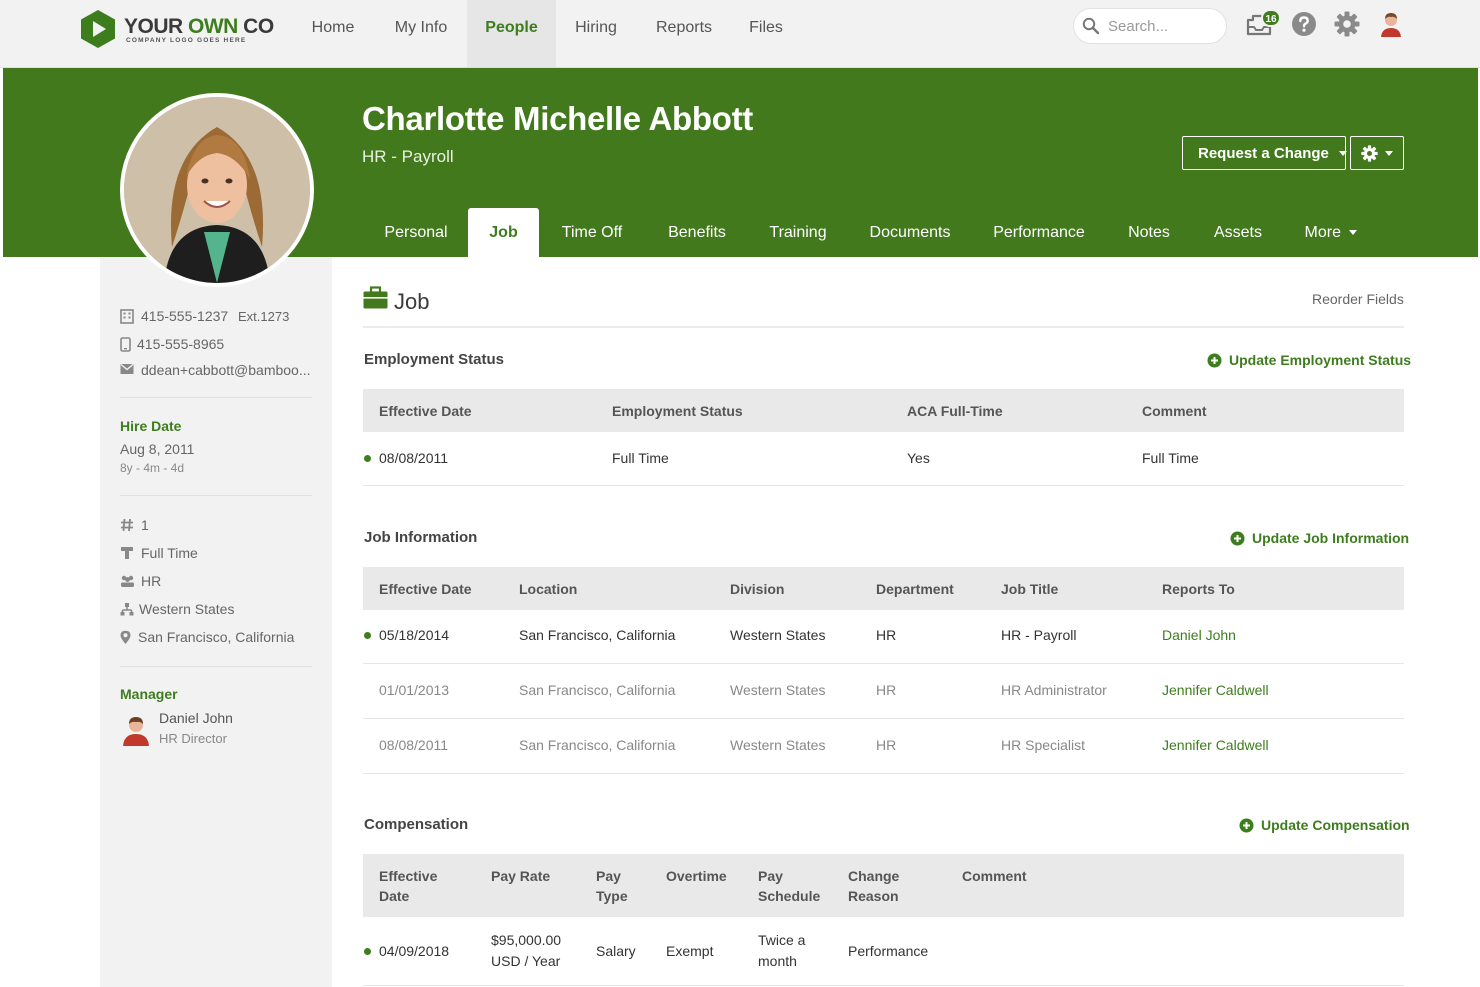 The height and width of the screenshot is (987, 1480). Describe the element at coordinates (1198, 589) in the screenshot. I see `column-header: Reports To` at that location.